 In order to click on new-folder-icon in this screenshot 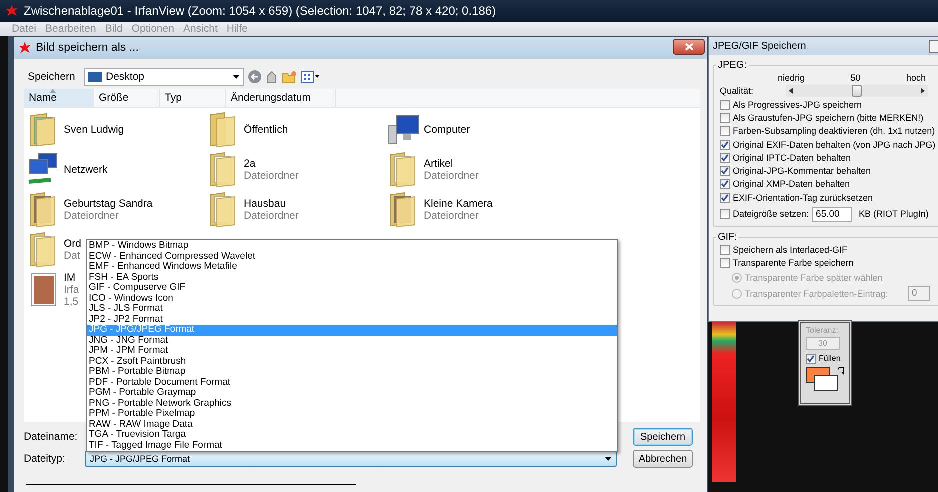, I will do `click(289, 77)`.